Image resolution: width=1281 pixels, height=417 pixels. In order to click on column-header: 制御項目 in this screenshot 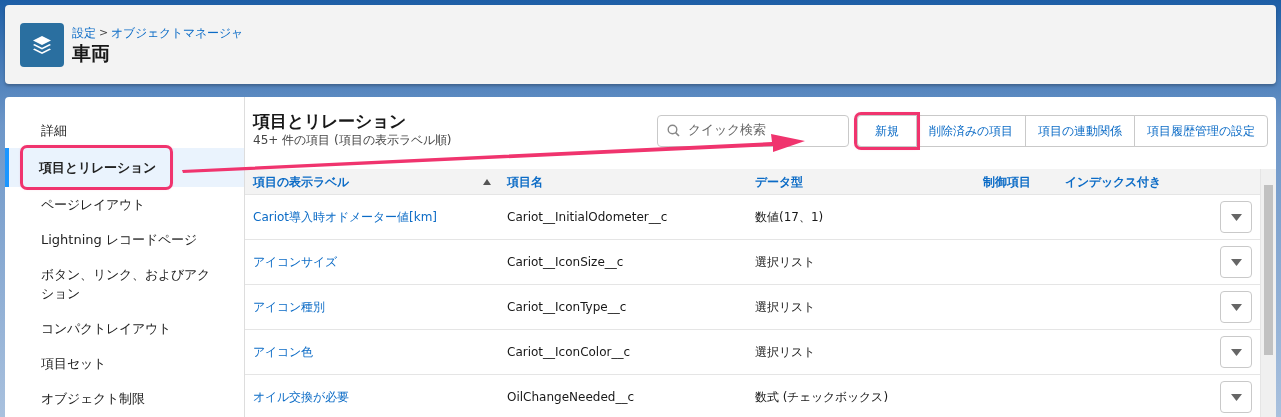, I will do `click(1024, 181)`.